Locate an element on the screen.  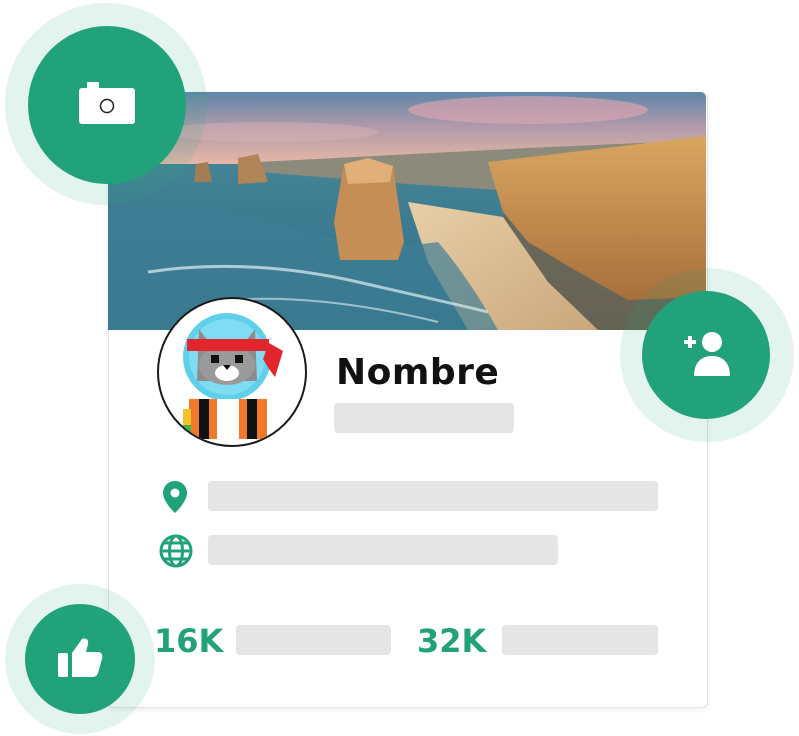
subtitle-placeholder is located at coordinates (424, 418).